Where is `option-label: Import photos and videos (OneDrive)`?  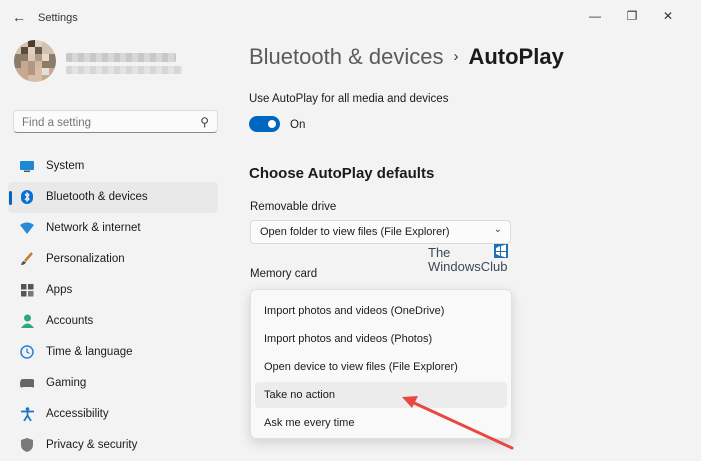
option-label: Import photos and videos (OneDrive) is located at coordinates (354, 311).